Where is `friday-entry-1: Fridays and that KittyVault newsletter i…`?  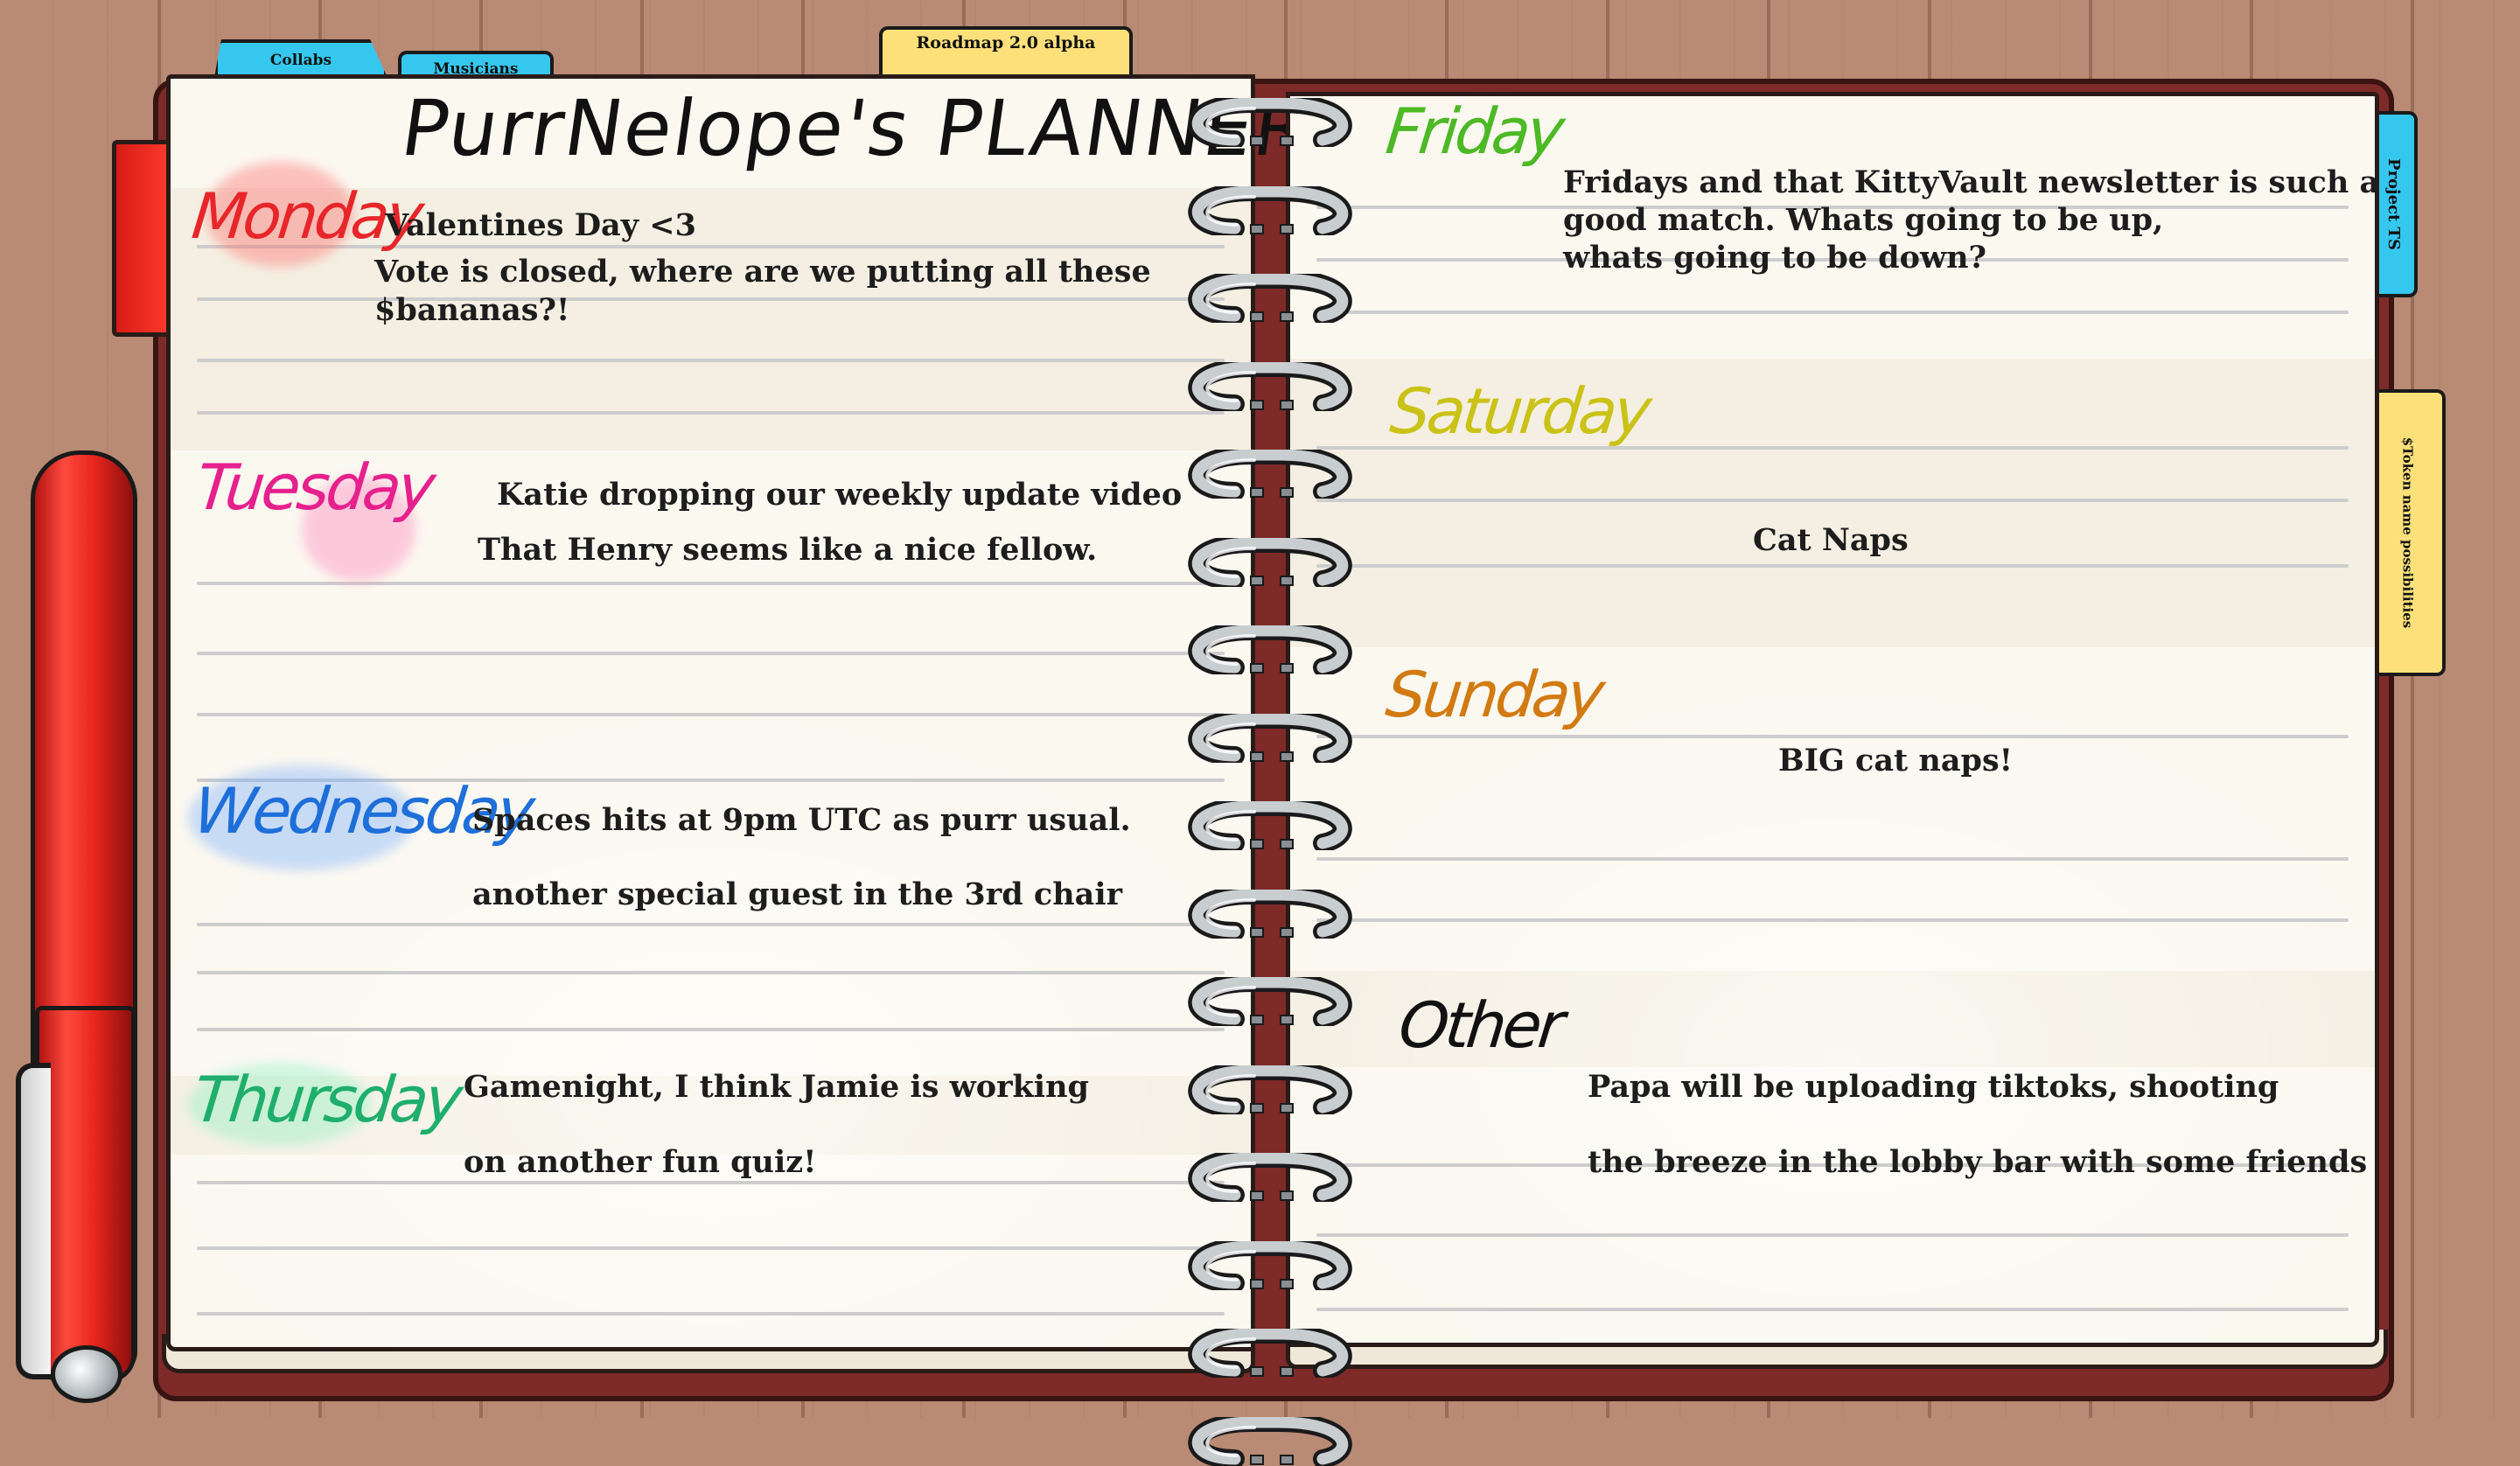 friday-entry-1: Fridays and that KittyVault newsletter i… is located at coordinates (1971, 182).